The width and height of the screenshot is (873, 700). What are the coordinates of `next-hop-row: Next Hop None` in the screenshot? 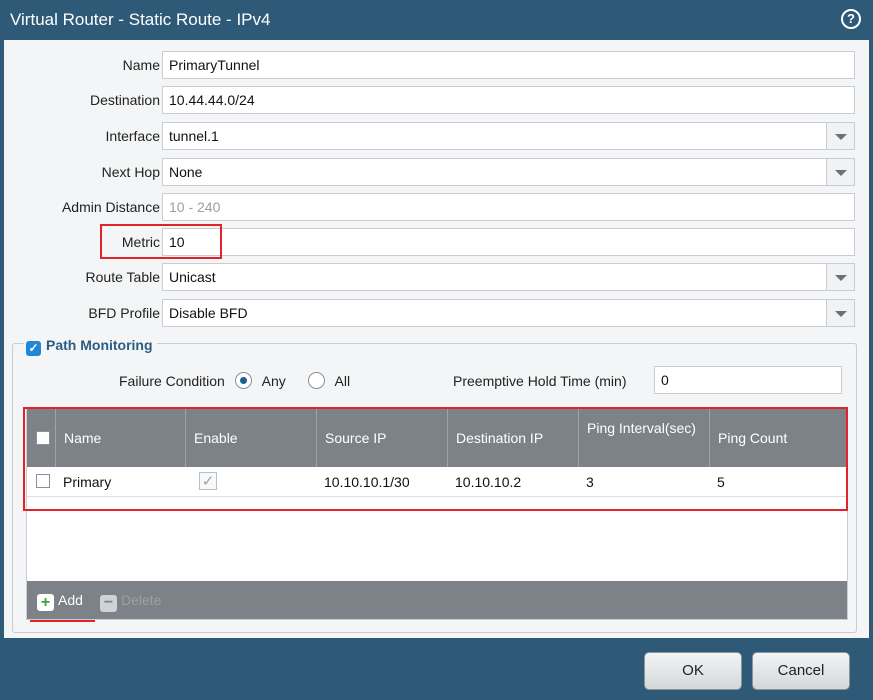 It's located at (436, 172).